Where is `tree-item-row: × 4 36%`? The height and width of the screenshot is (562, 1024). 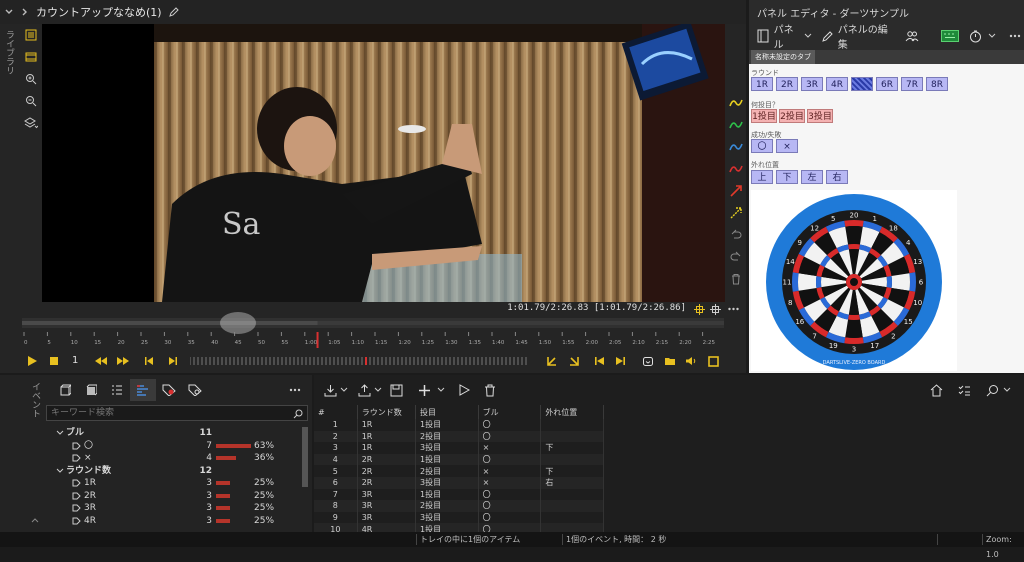 tree-item-row: × 4 36% is located at coordinates (182, 458).